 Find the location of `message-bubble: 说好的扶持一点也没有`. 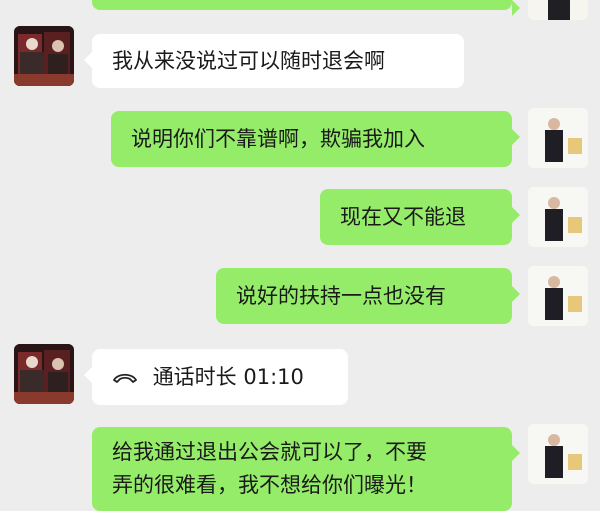

message-bubble: 说好的扶持一点也没有 is located at coordinates (368, 296).